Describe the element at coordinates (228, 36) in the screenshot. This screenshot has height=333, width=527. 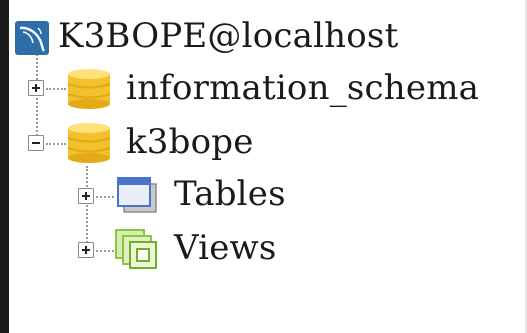
I see `connection-label: K3BOPE@localhost` at that location.